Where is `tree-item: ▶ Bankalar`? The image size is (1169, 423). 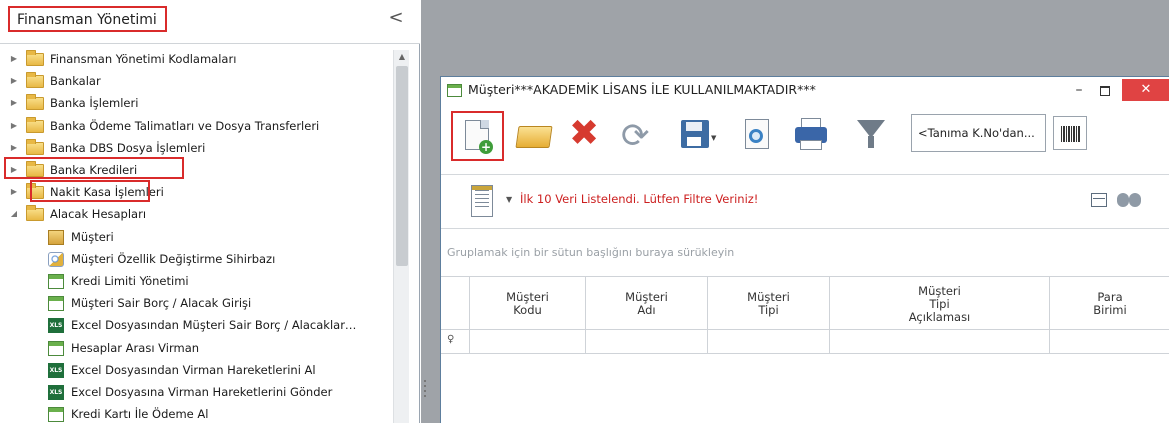 tree-item: ▶ Bankalar is located at coordinates (200, 81).